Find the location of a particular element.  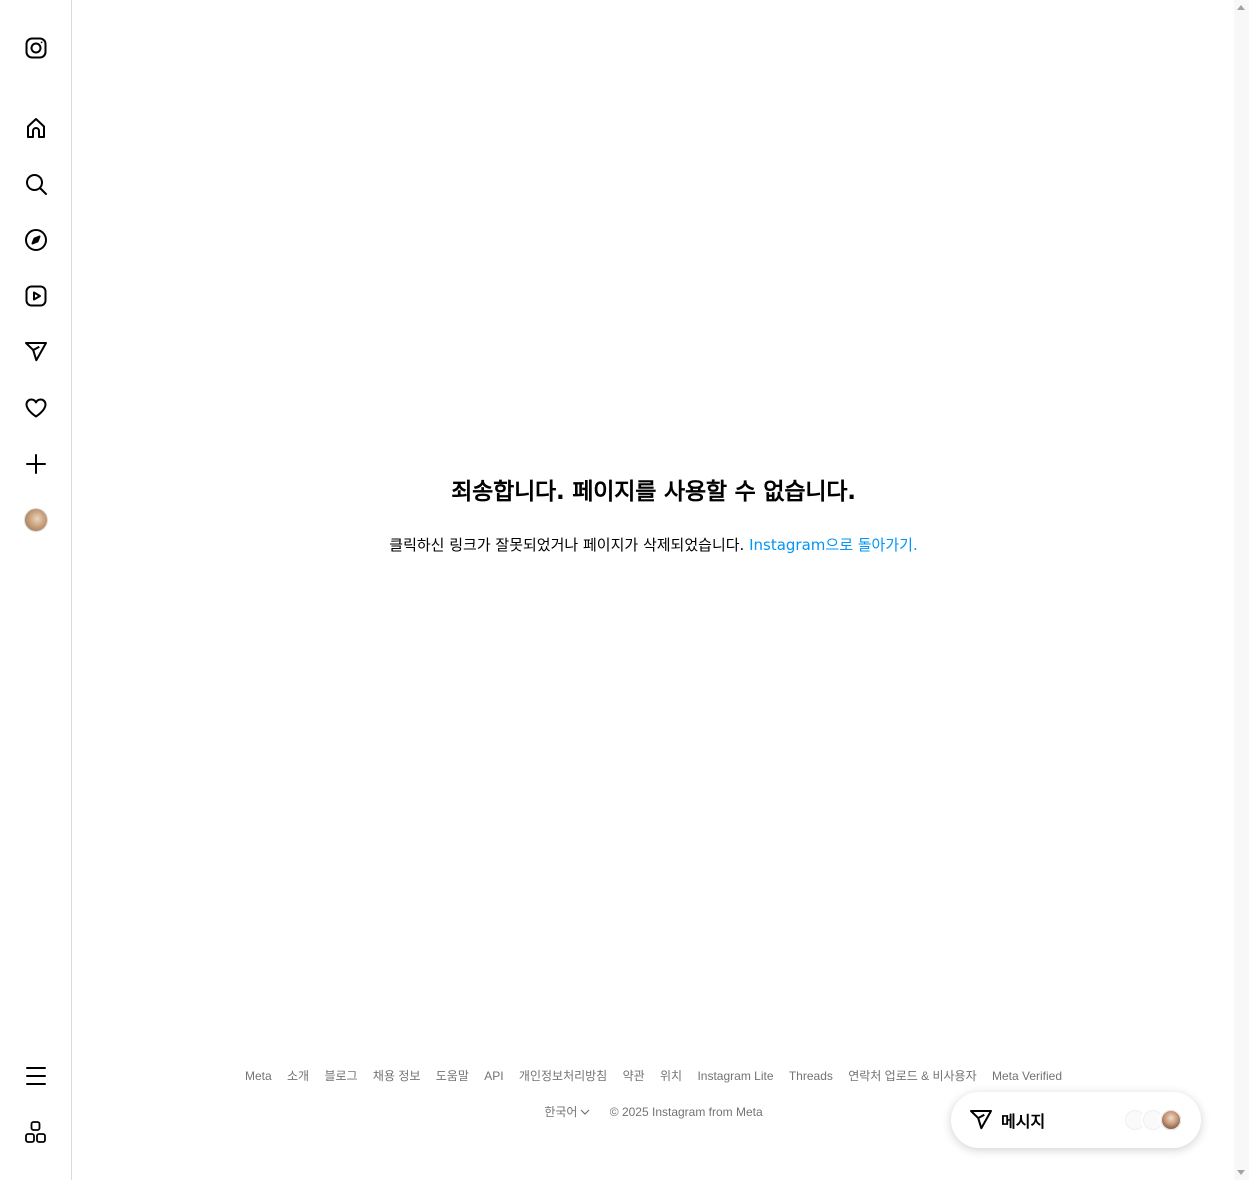

language-select: 한국어 is located at coordinates (567, 1111).